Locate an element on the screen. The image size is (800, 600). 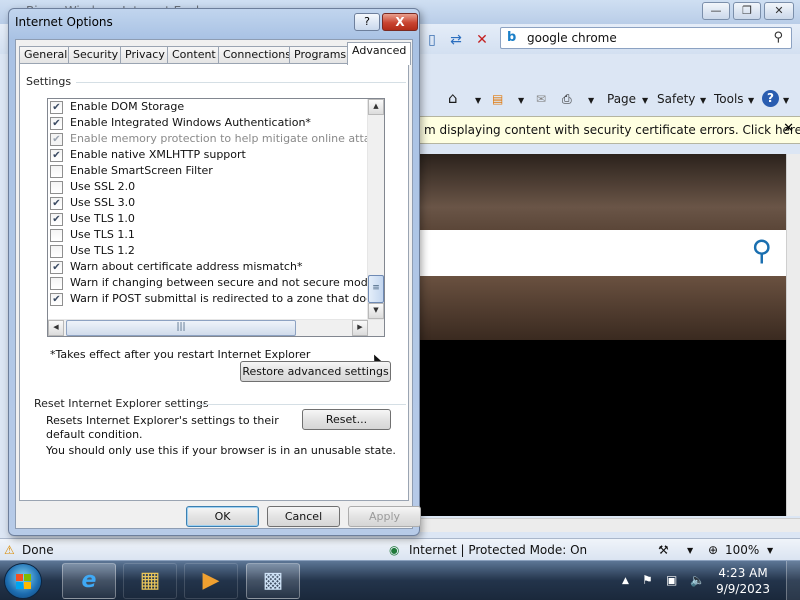
setting-option: ✔ Enable DOM Storage is located at coordinates (117, 108).